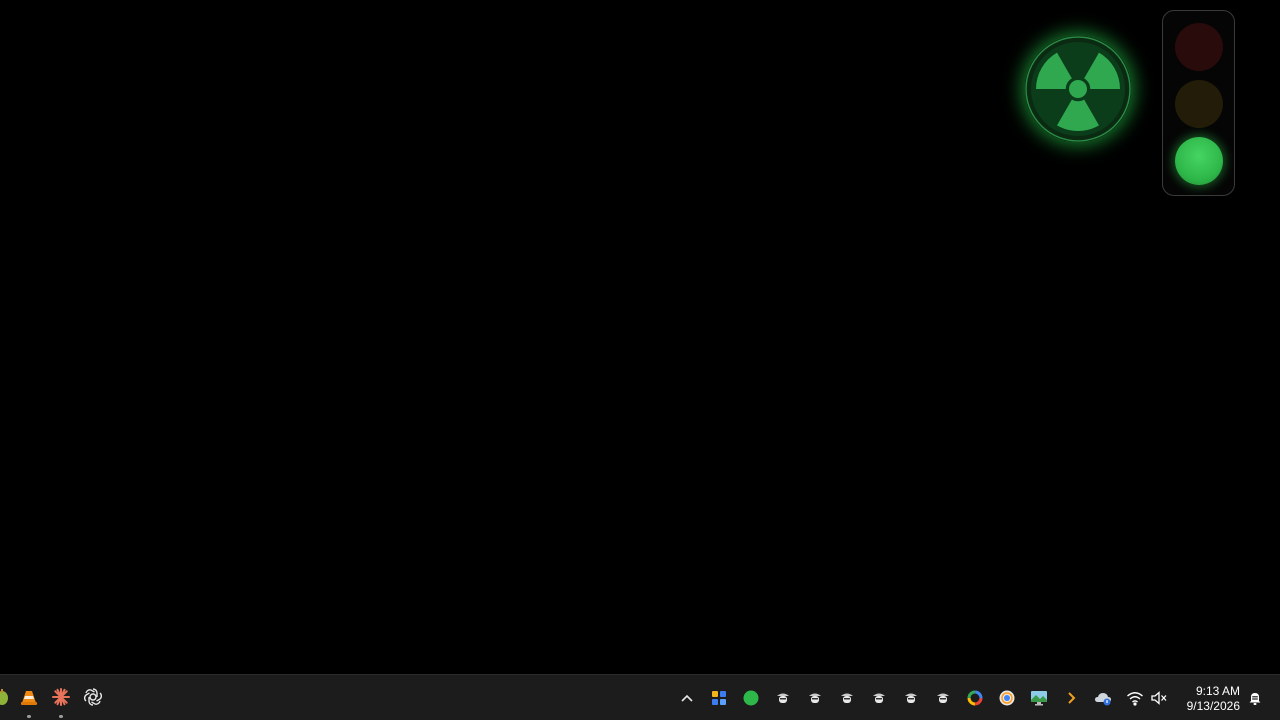  I want to click on radiation-icon, so click(1078, 89).